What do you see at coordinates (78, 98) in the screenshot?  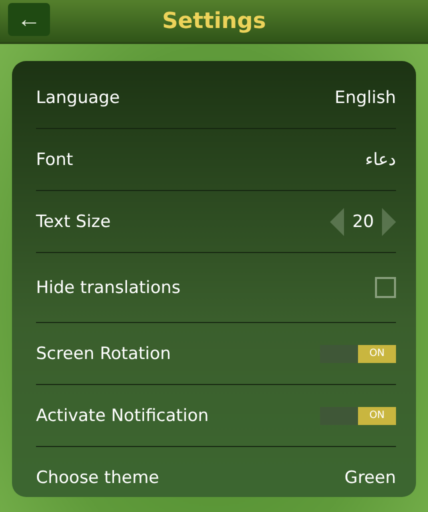 I see `setting-label: Language` at bounding box center [78, 98].